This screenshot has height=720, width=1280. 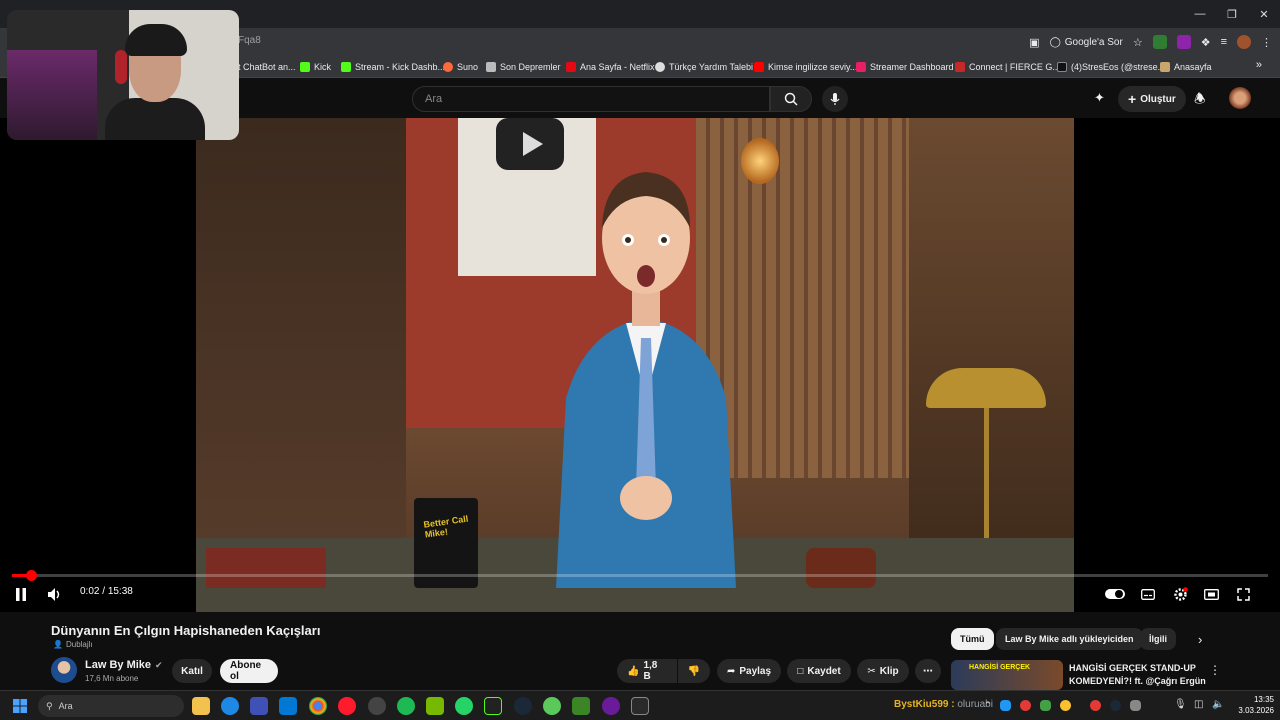 I want to click on volume-button, so click(x=55, y=594).